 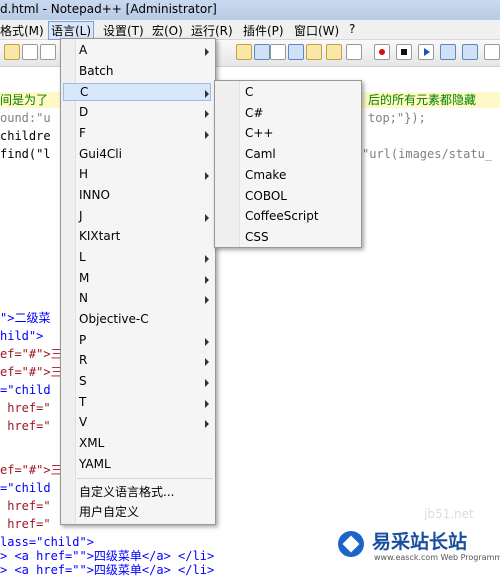 What do you see at coordinates (47, 542) in the screenshot?
I see `code-line: lass="child">` at bounding box center [47, 542].